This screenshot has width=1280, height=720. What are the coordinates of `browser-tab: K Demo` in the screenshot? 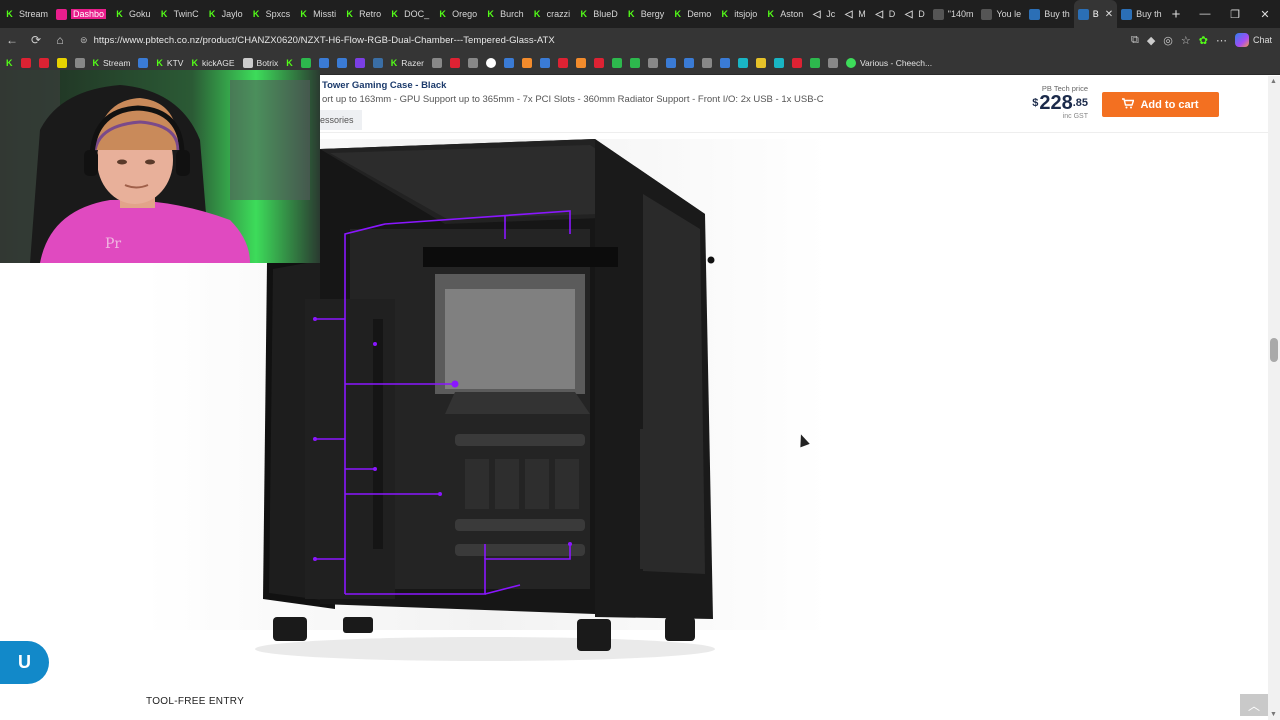 It's located at (691, 14).